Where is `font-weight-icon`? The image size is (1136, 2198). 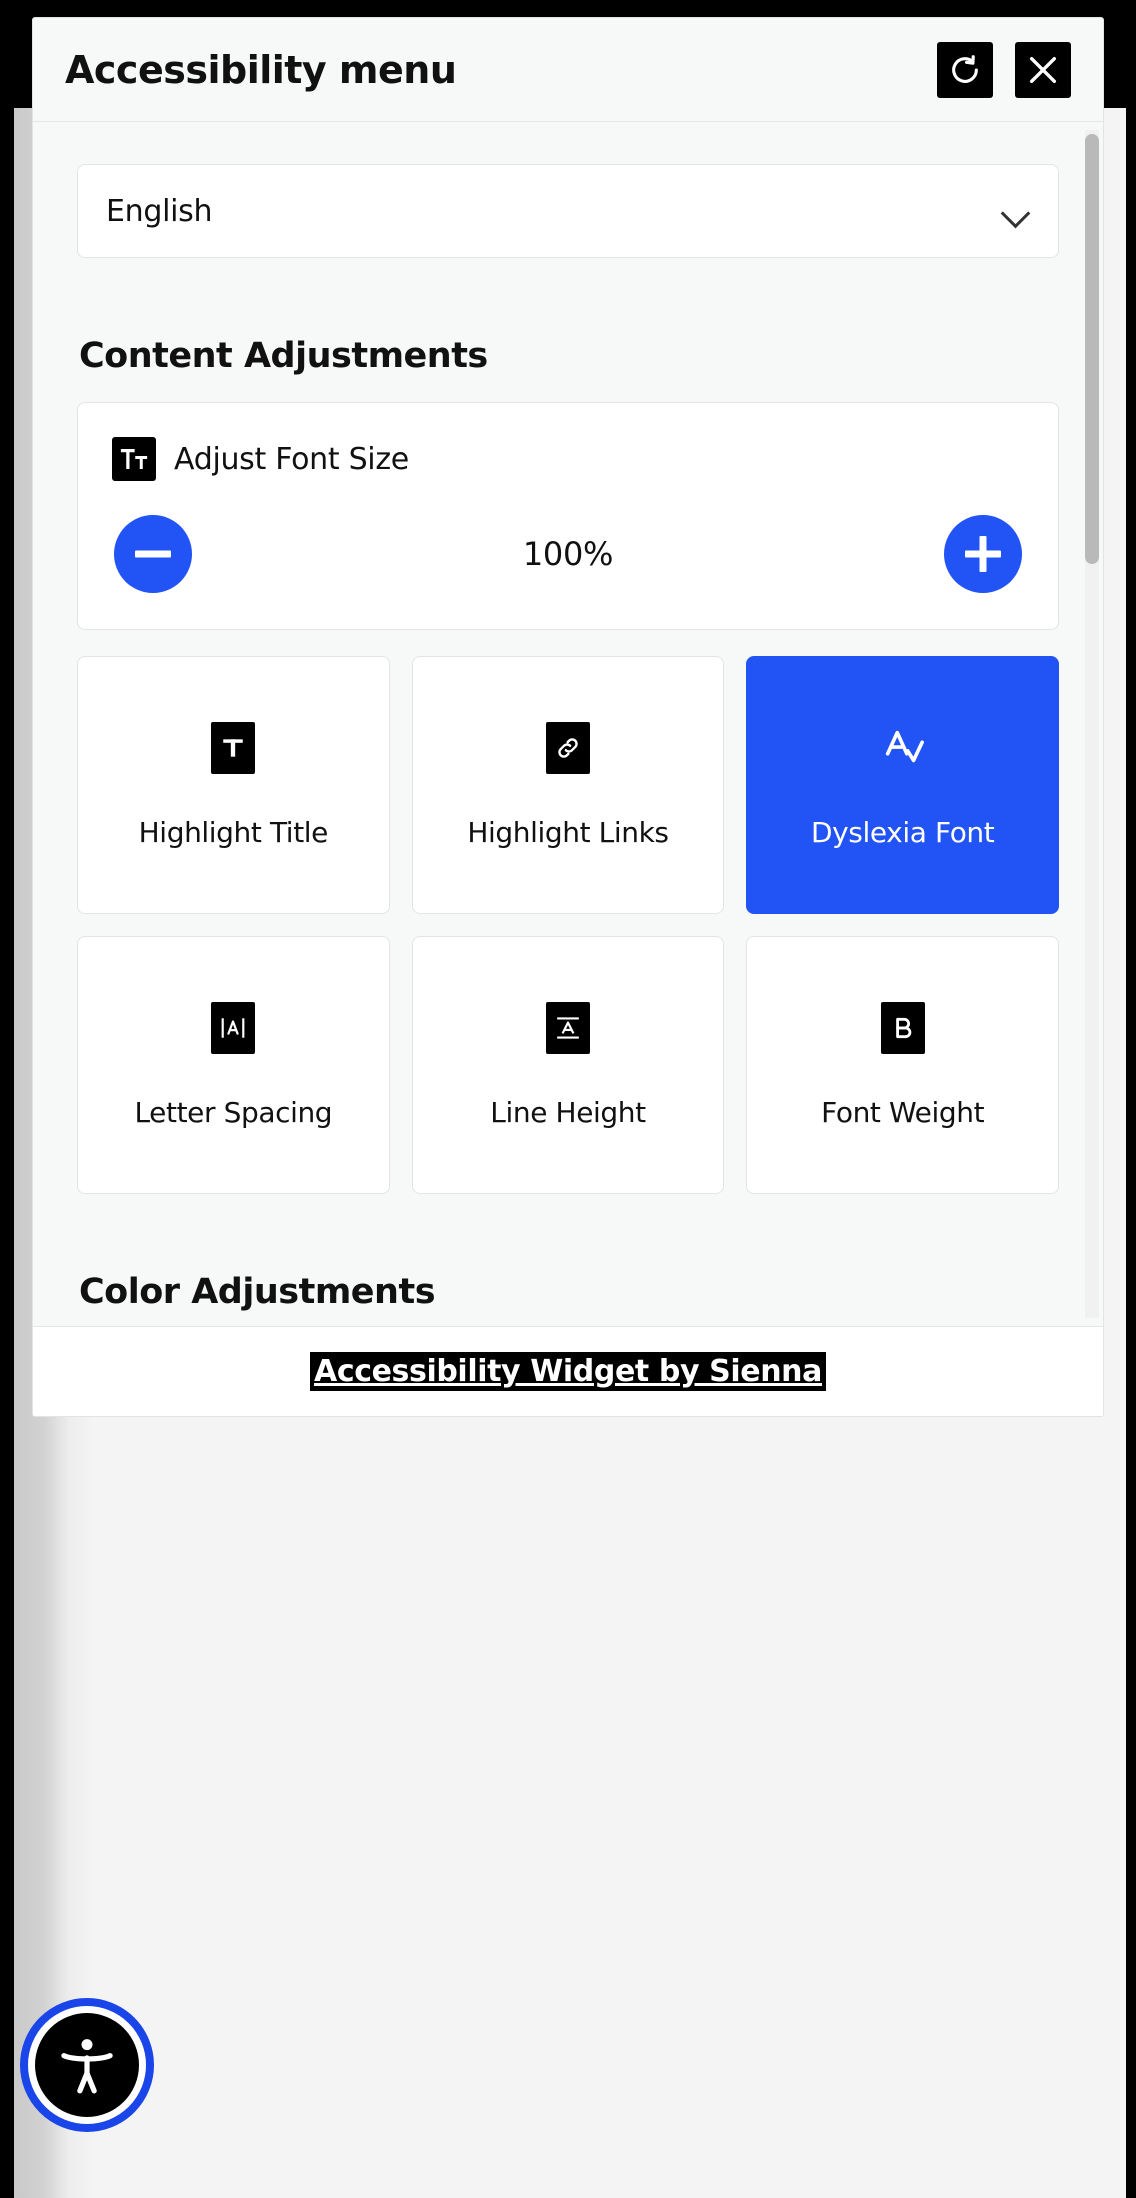 font-weight-icon is located at coordinates (903, 1027).